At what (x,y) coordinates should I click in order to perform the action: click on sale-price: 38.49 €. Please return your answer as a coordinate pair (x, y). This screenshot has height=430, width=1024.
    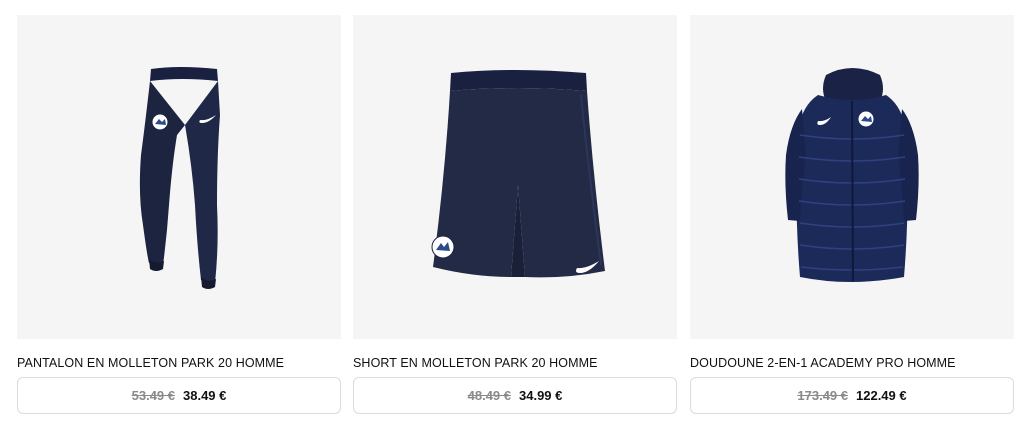
    Looking at the image, I should click on (205, 395).